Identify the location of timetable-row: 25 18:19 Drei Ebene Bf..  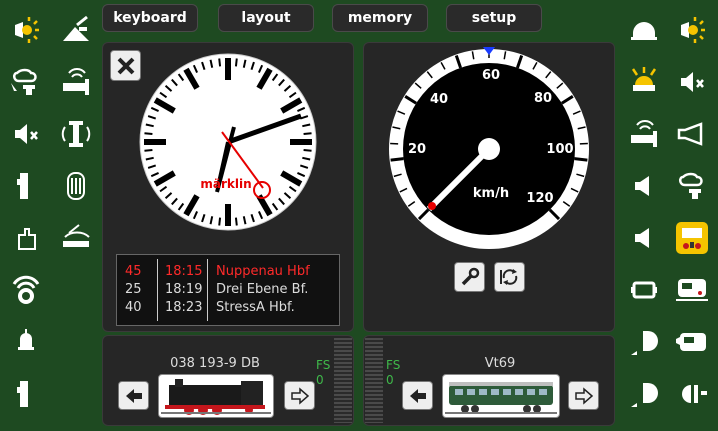
(229, 291).